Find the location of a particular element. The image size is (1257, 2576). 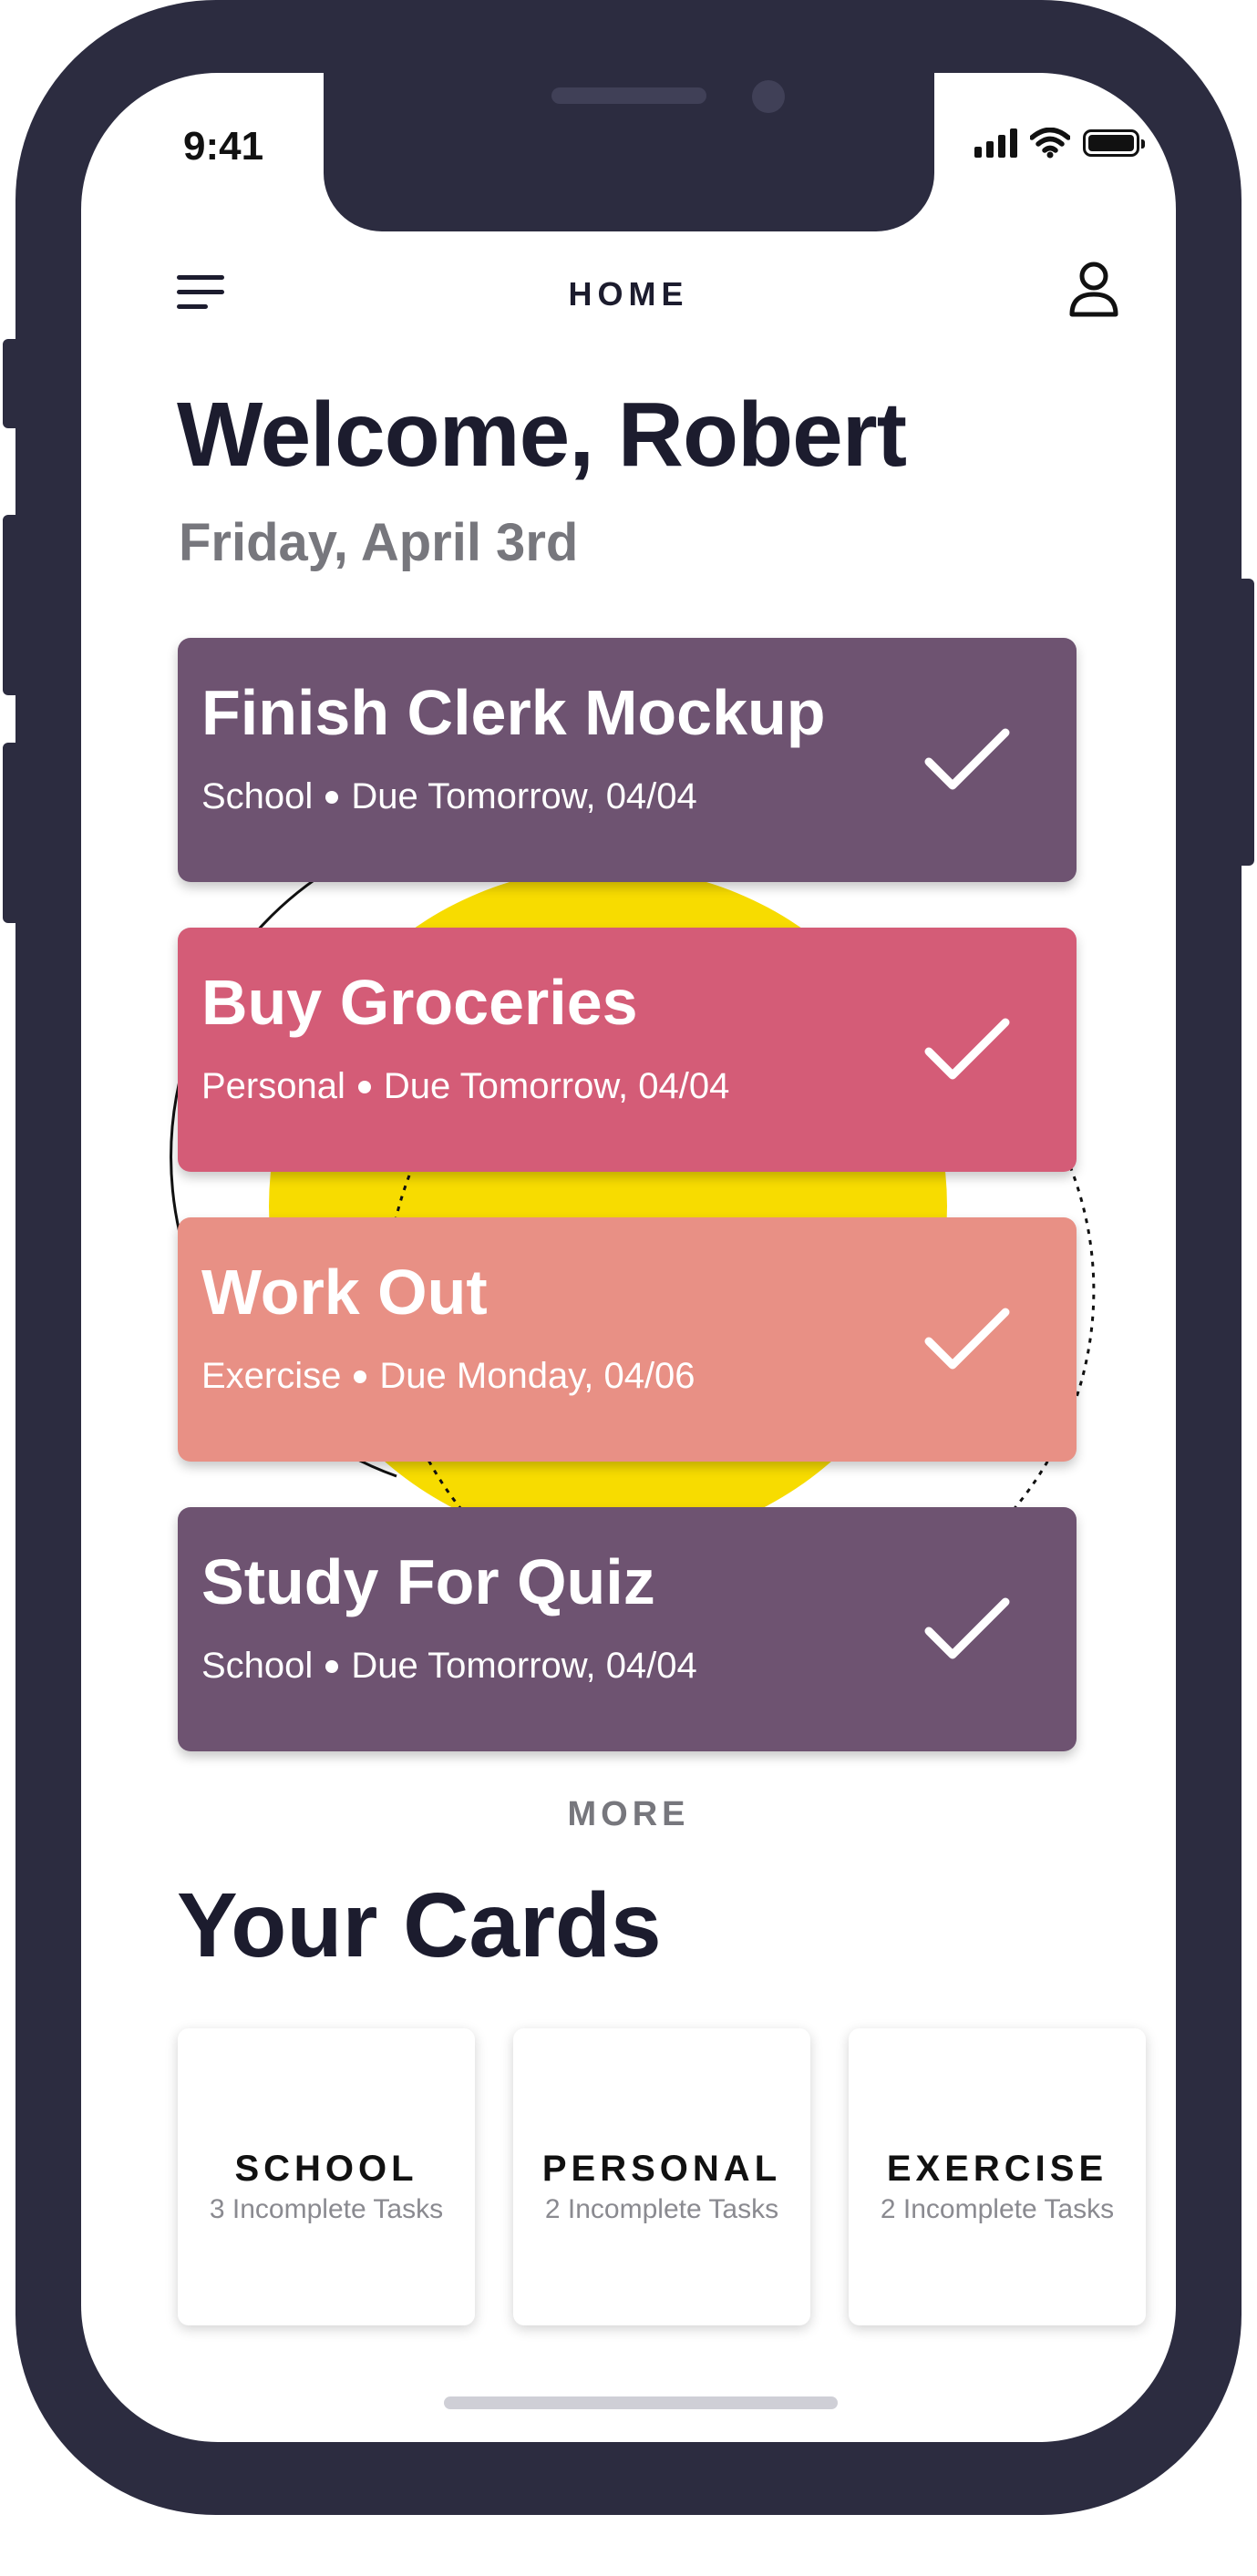

top-nav-bar: HOME is located at coordinates (628, 300).